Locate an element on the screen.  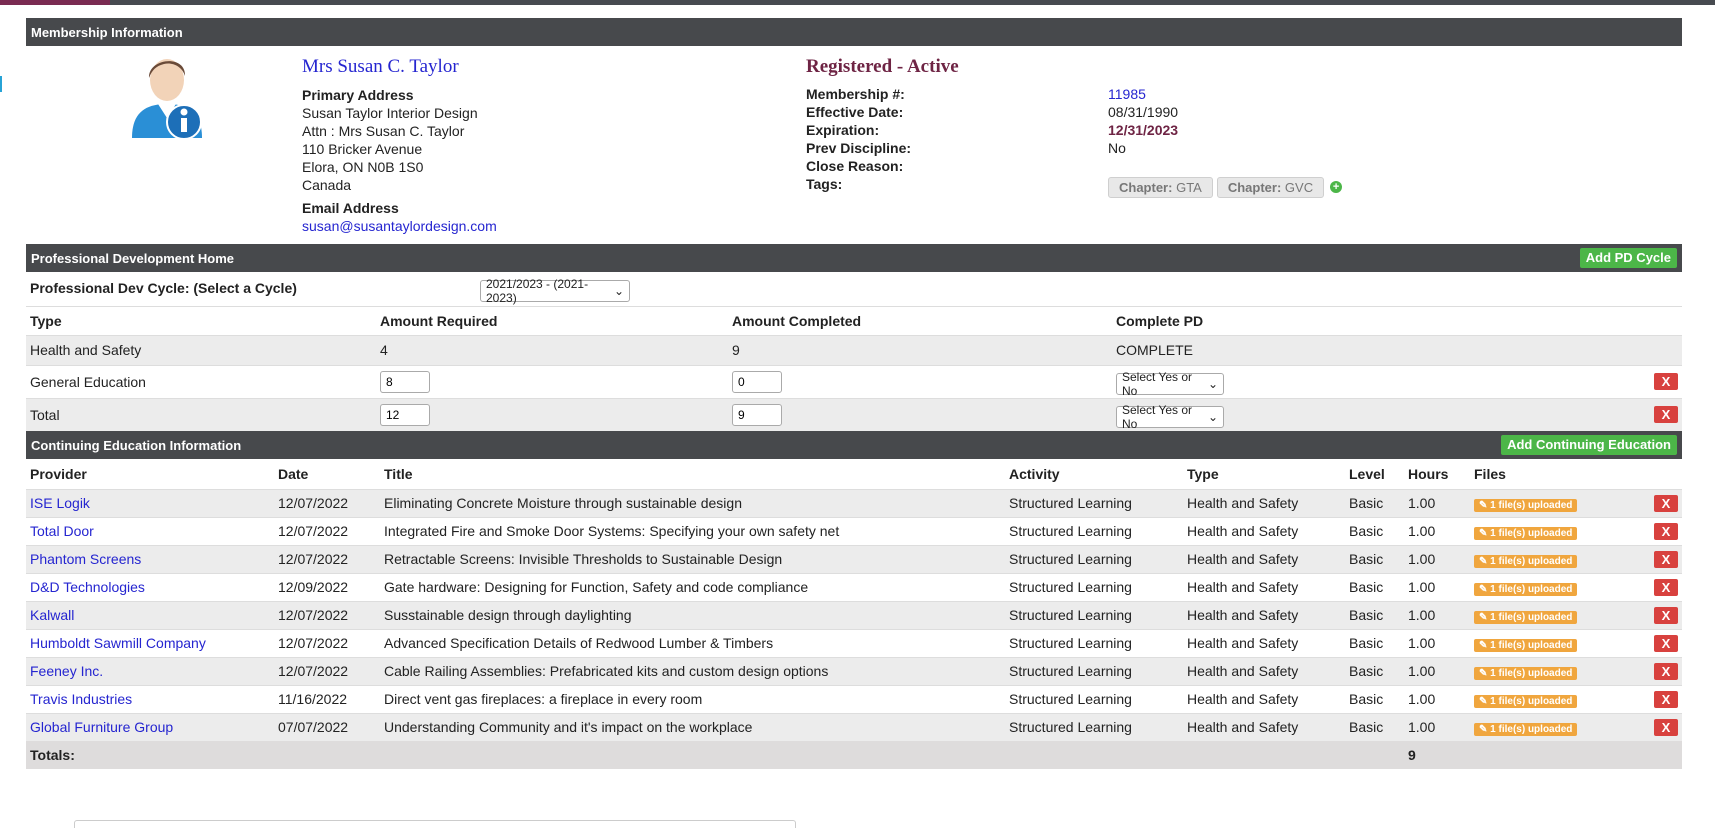
pd-type: General Education is located at coordinates (88, 381).